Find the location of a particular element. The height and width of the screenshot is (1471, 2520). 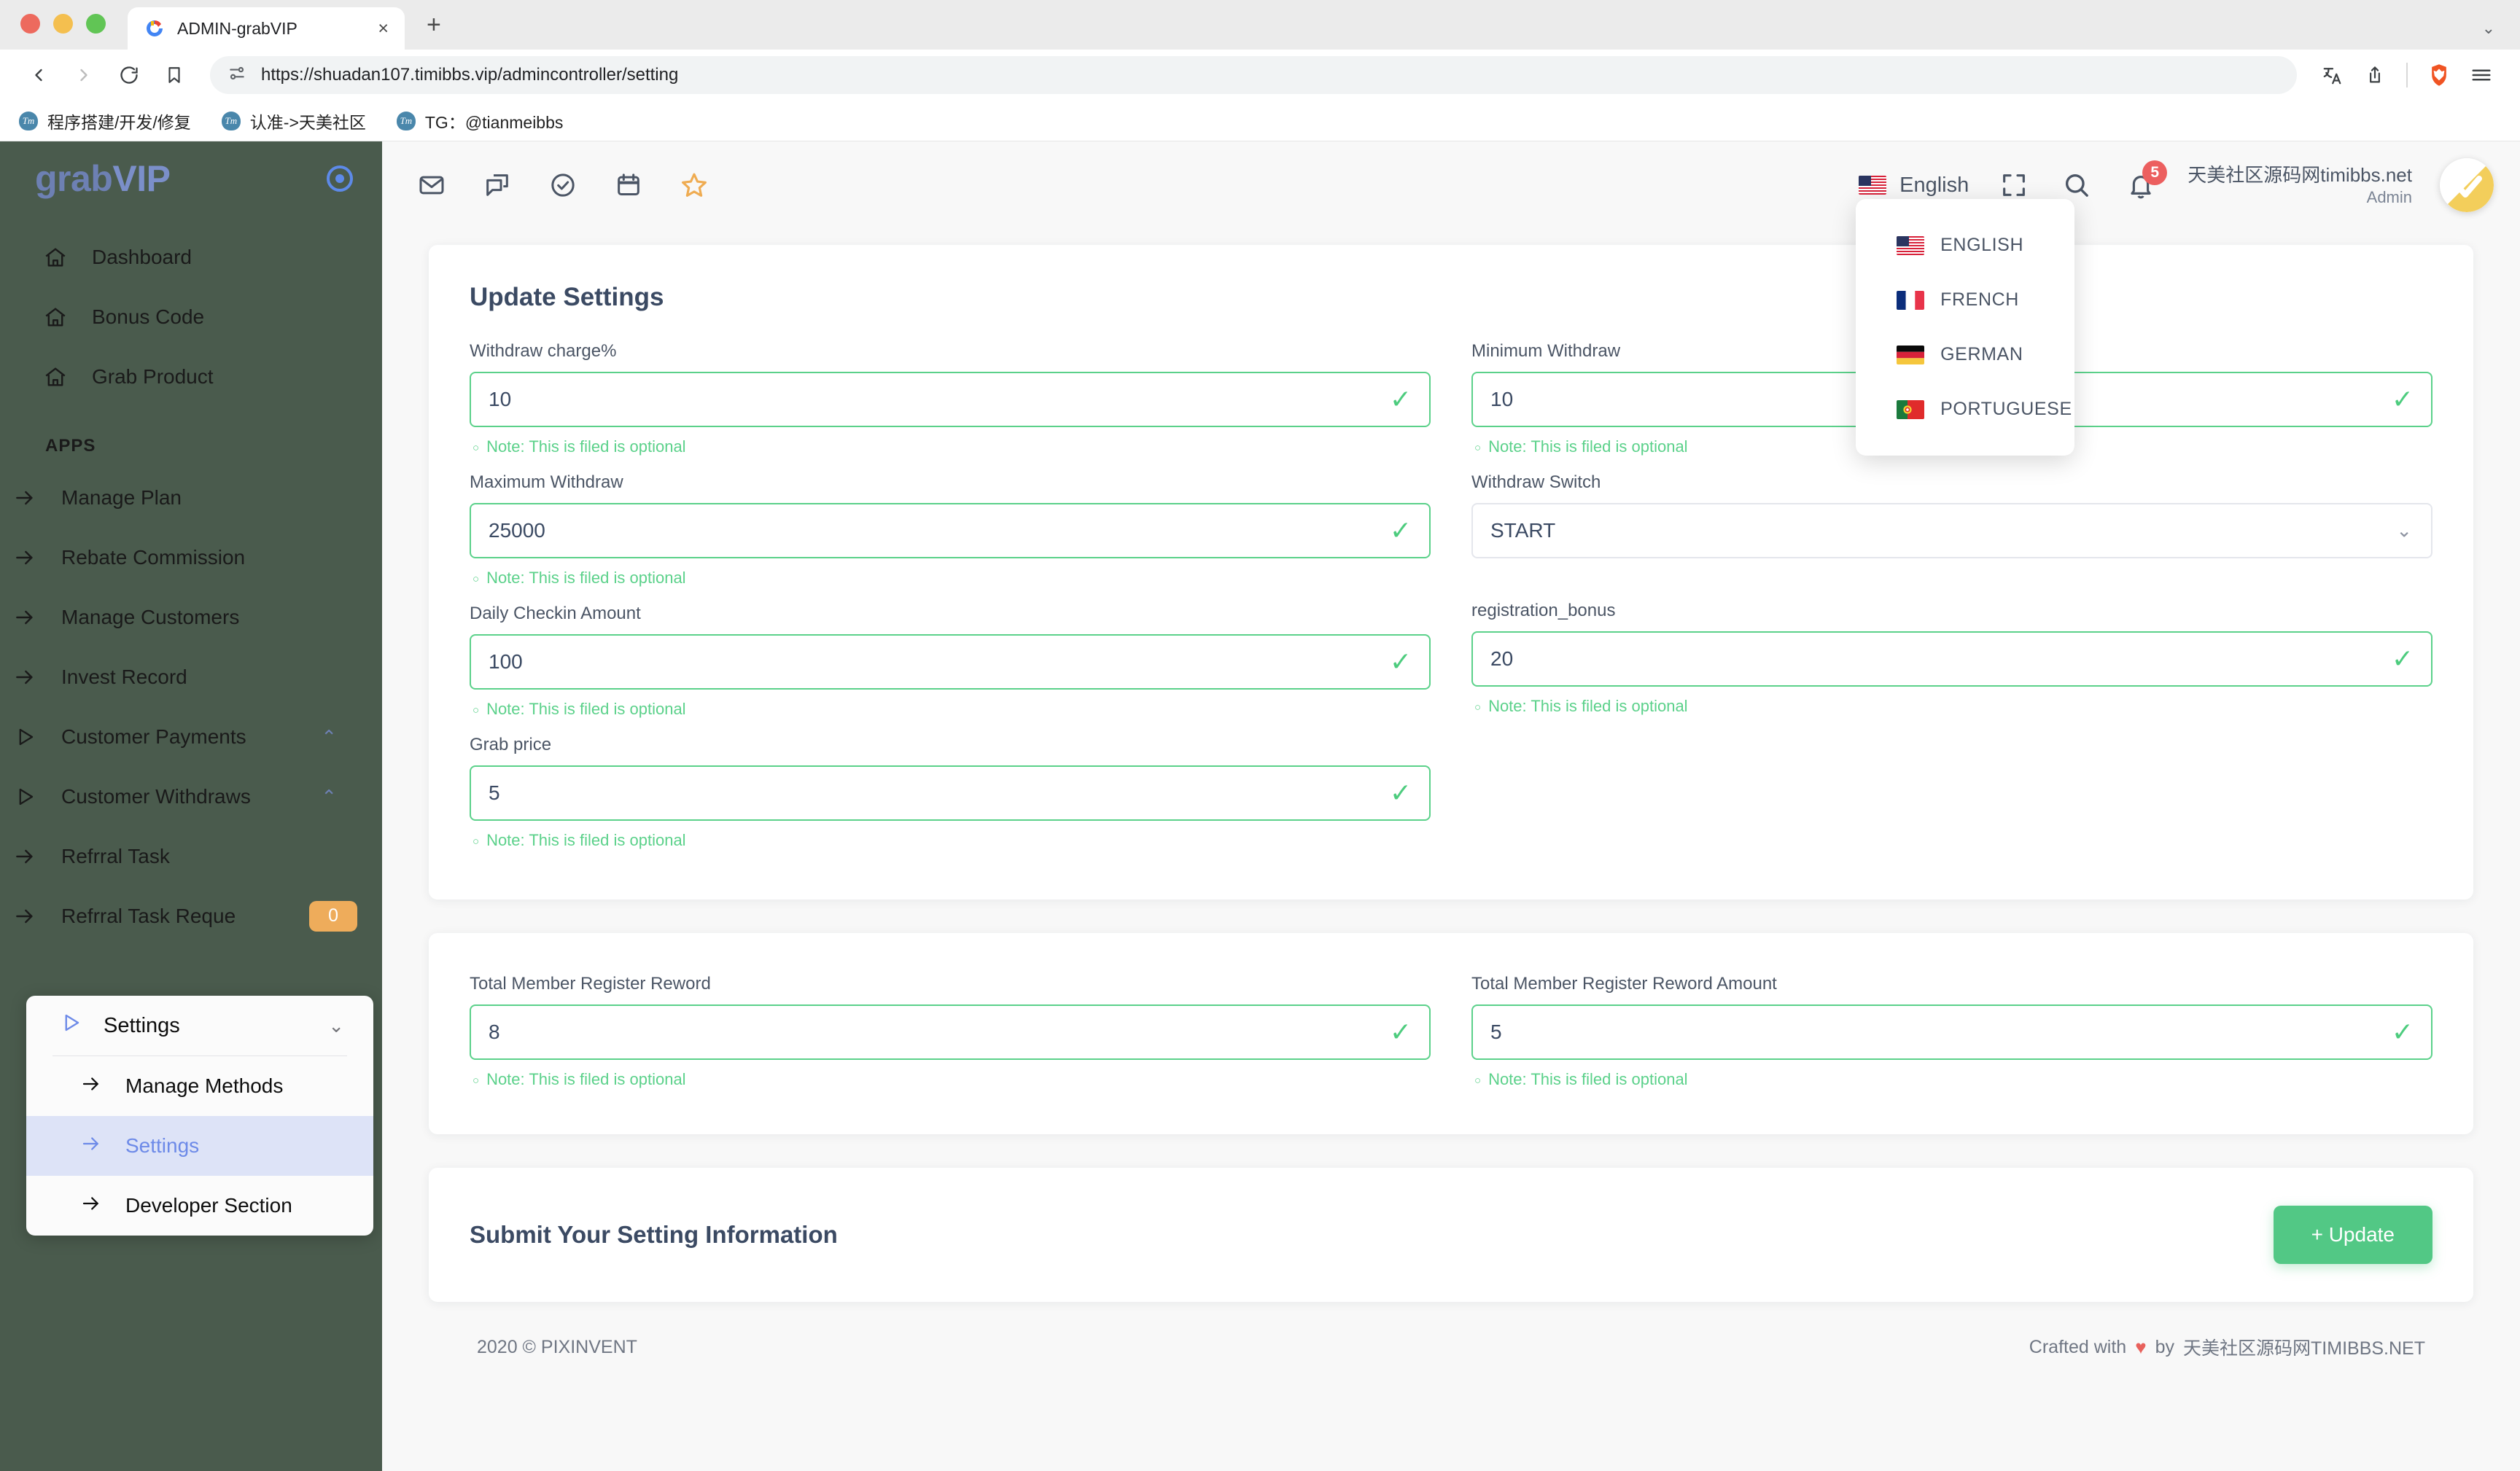

language-option-portuguese: PORTUGUESE is located at coordinates (1965, 410).